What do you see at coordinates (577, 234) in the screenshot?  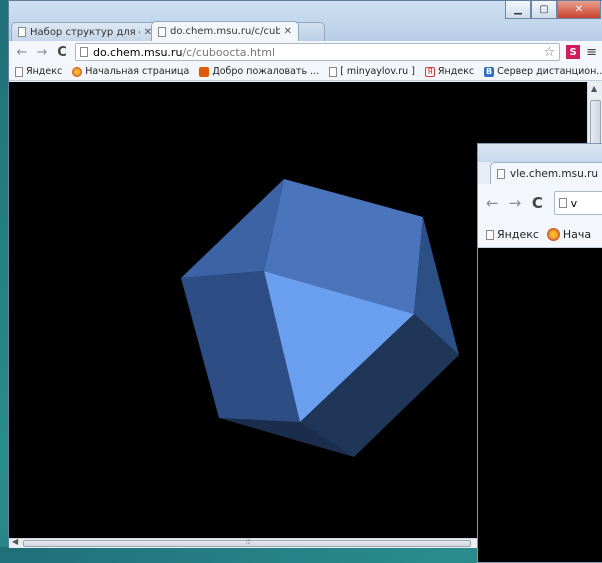 I see `bookmark-label: Нача` at bounding box center [577, 234].